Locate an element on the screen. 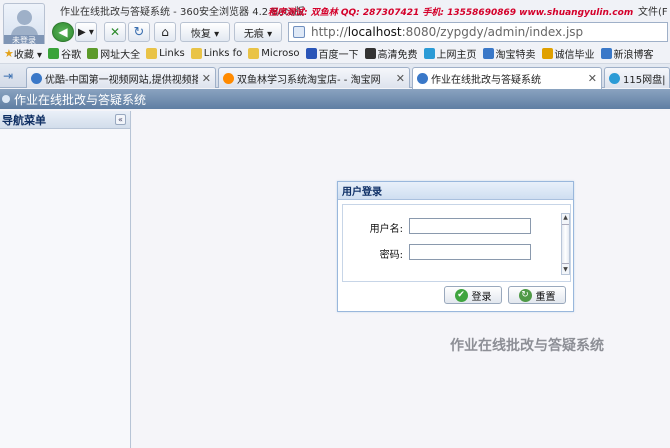  password-input is located at coordinates (470, 252).